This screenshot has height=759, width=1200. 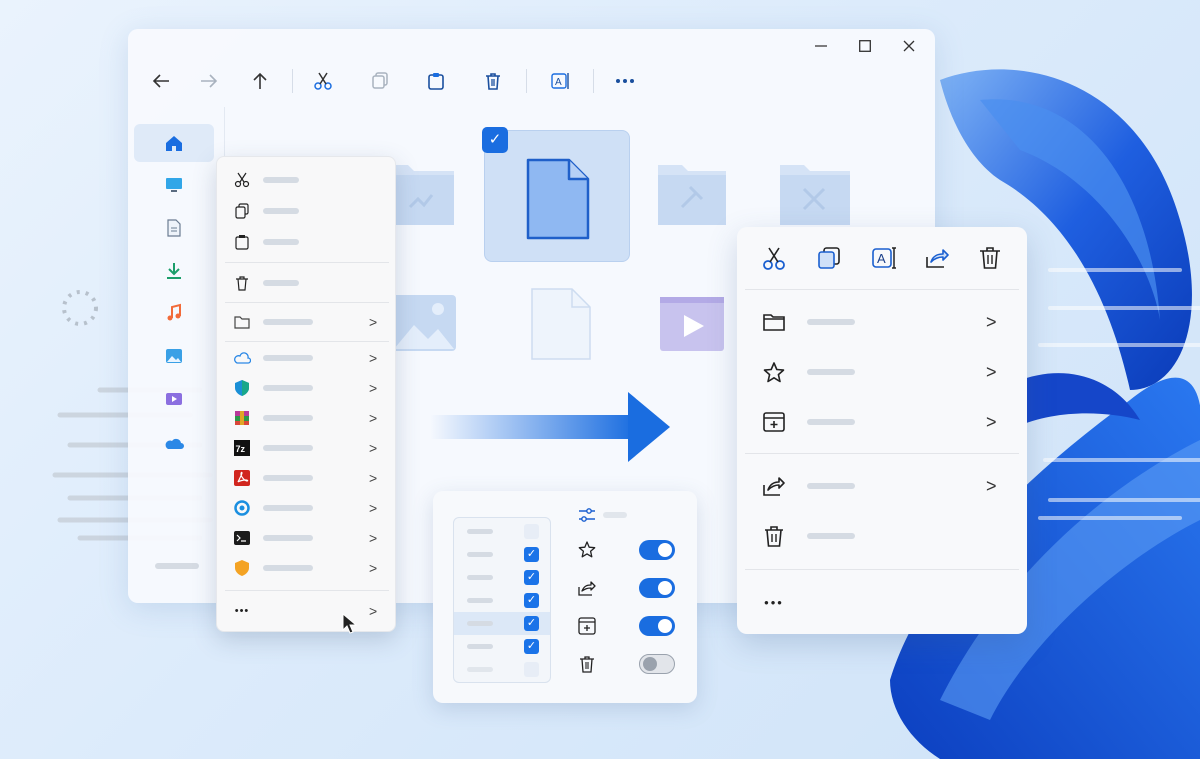 What do you see at coordinates (882, 602) in the screenshot?
I see `menu-row-more-options: •••` at bounding box center [882, 602].